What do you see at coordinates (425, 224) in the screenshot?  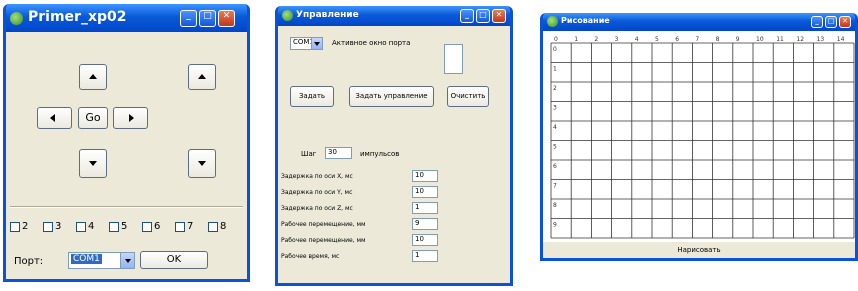 I see `param-input: 9` at bounding box center [425, 224].